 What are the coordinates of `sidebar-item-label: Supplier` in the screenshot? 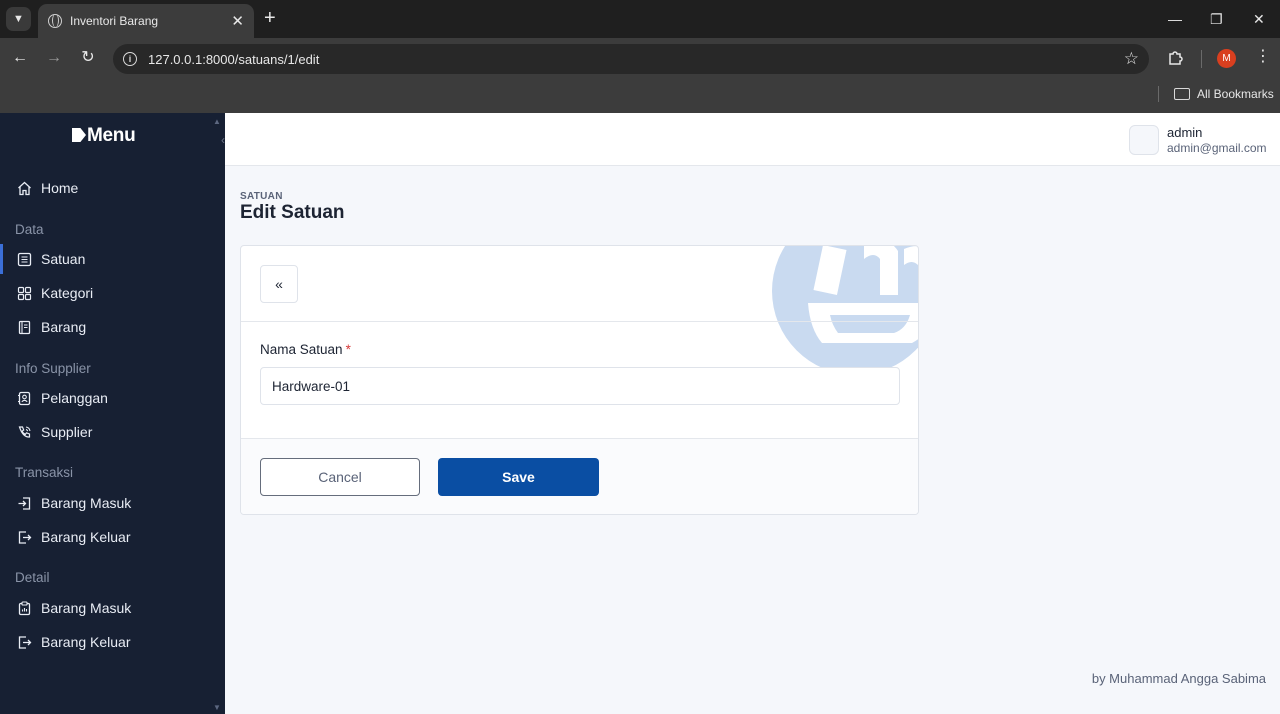 It's located at (67, 432).